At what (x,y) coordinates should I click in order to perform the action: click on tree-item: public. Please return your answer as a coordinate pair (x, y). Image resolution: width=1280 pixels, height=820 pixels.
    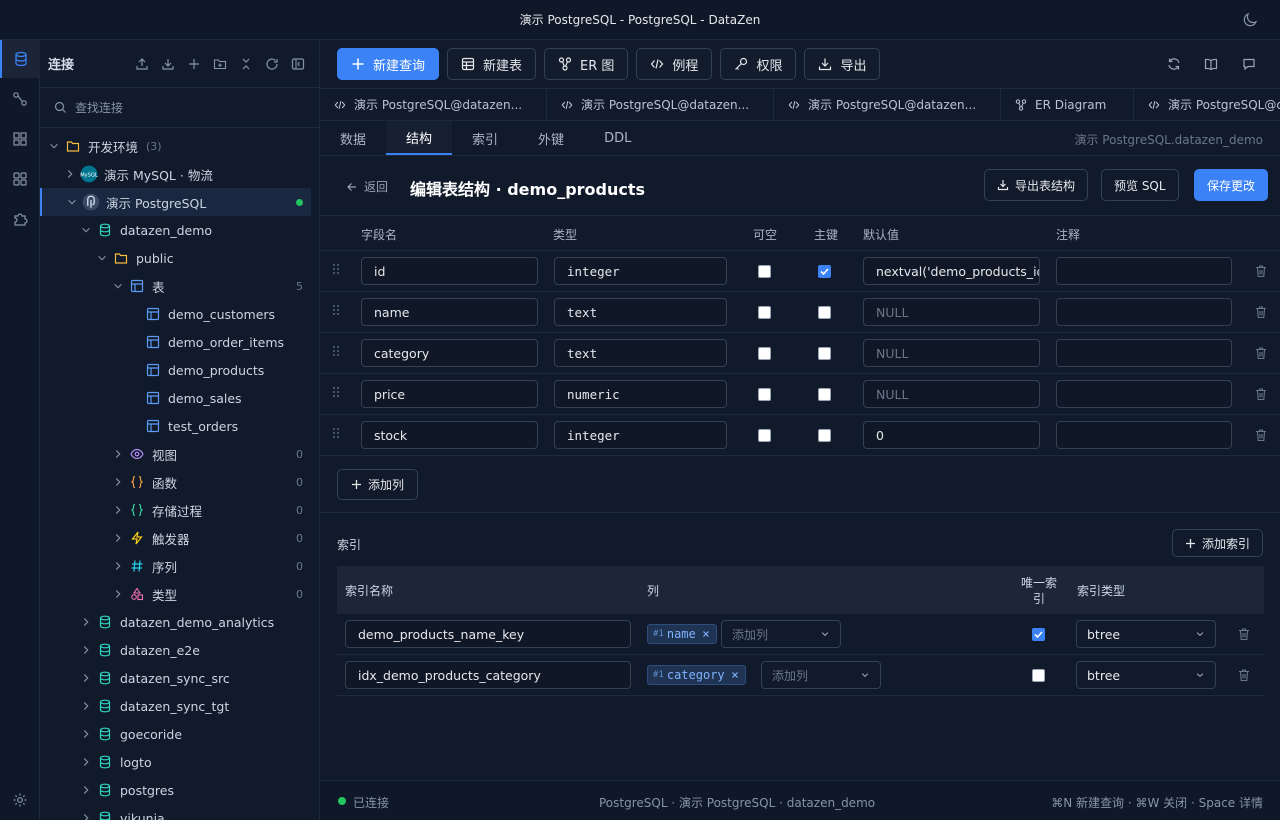
    Looking at the image, I should click on (175, 258).